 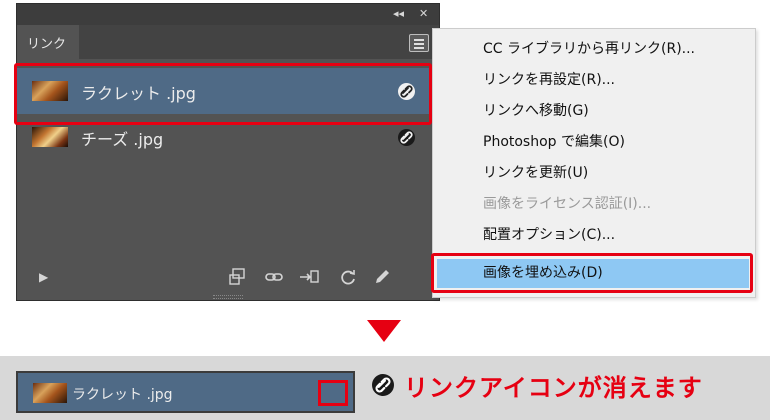 What do you see at coordinates (348, 279) in the screenshot?
I see `update-link-icon` at bounding box center [348, 279].